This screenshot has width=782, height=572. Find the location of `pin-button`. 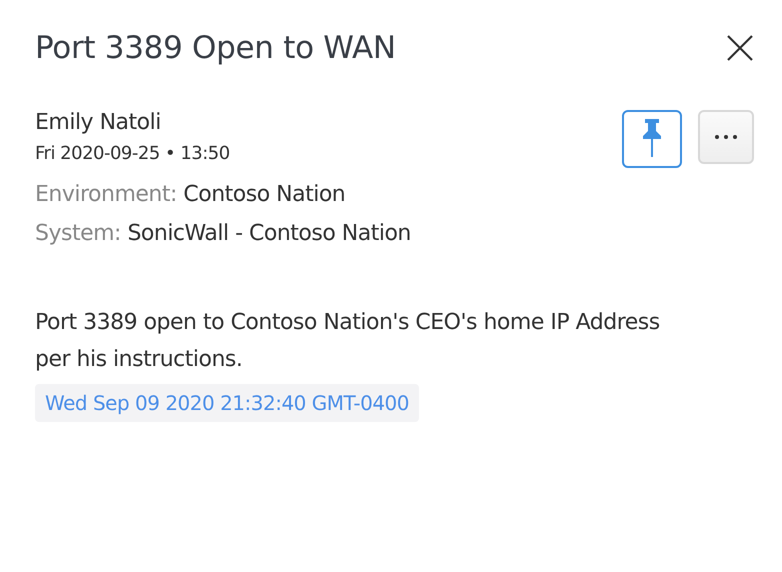

pin-button is located at coordinates (652, 139).